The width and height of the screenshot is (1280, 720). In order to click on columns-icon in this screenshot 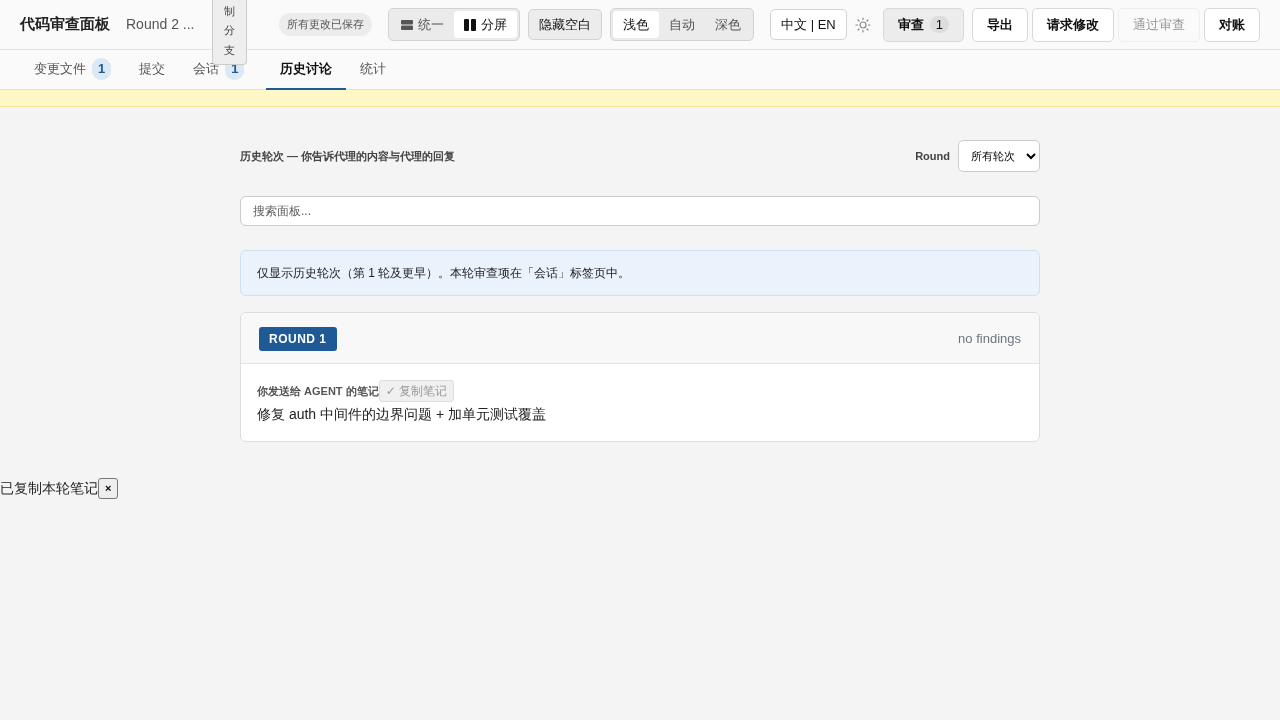, I will do `click(470, 24)`.